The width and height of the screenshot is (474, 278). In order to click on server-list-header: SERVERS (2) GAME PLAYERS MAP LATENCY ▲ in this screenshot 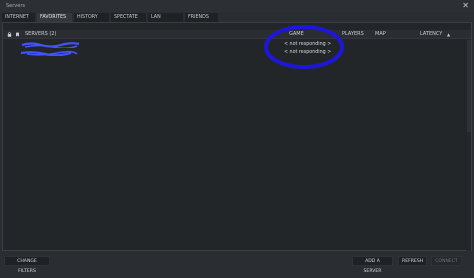, I will do `click(237, 34)`.